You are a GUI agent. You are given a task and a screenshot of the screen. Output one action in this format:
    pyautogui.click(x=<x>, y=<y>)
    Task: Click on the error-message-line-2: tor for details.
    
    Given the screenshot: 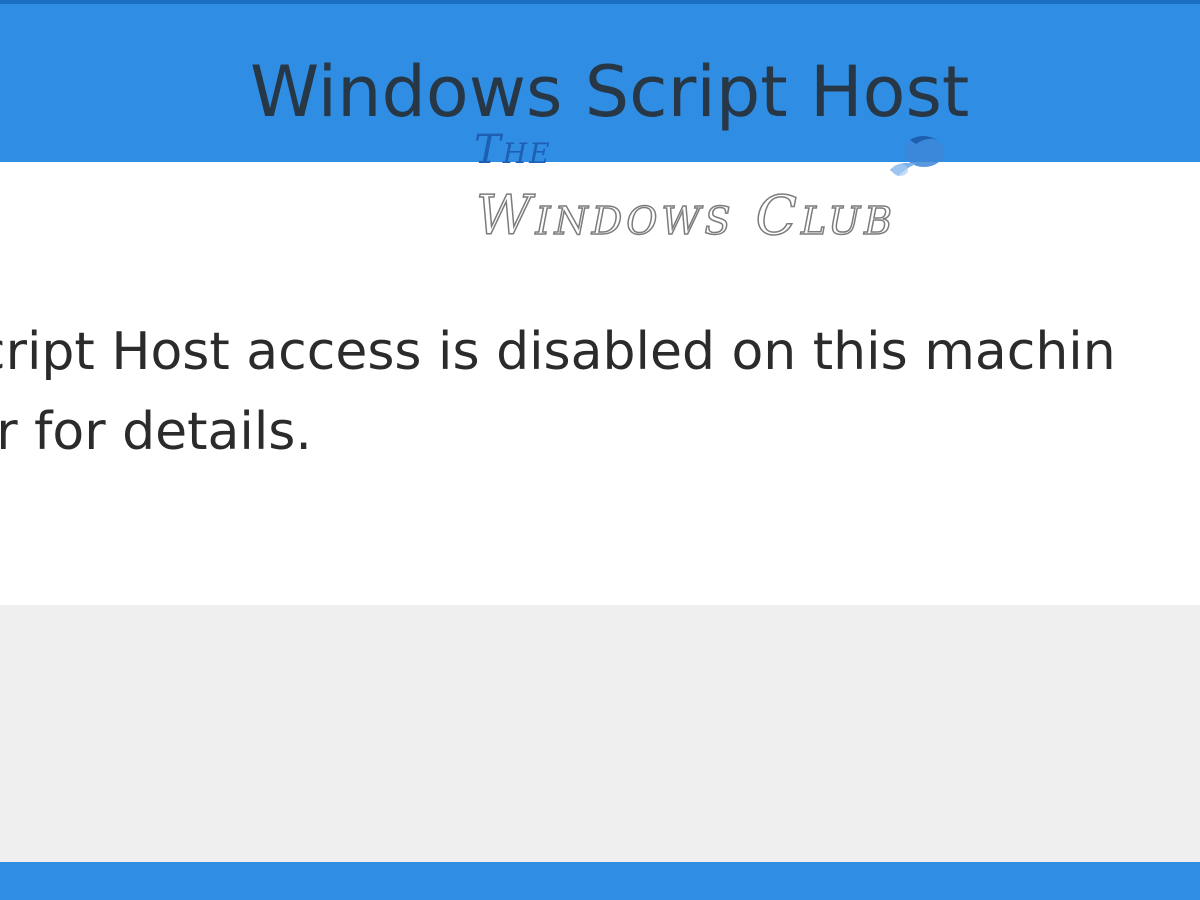 What is the action you would take?
    pyautogui.click(x=156, y=432)
    